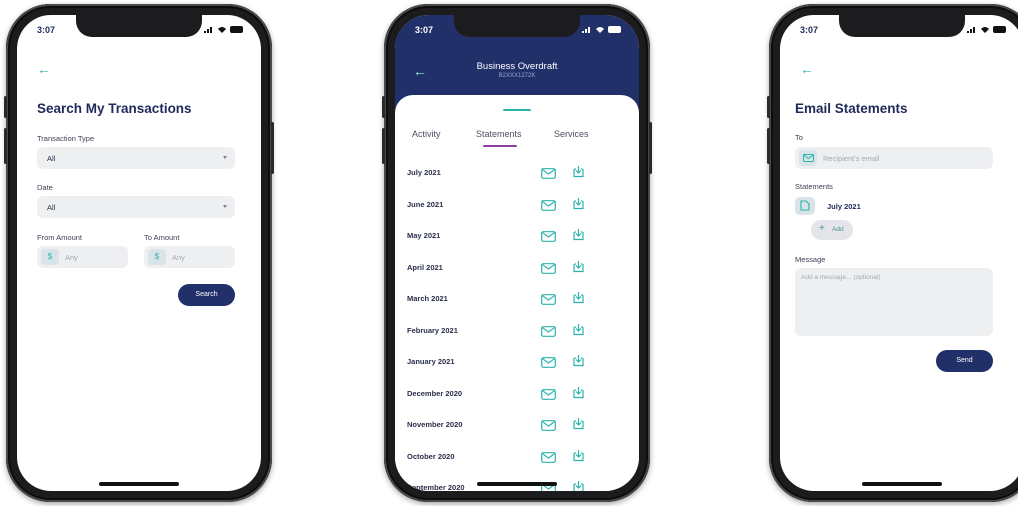 This screenshot has width=1018, height=506. What do you see at coordinates (162, 237) in the screenshot?
I see `to-amount-label: To Amount` at bounding box center [162, 237].